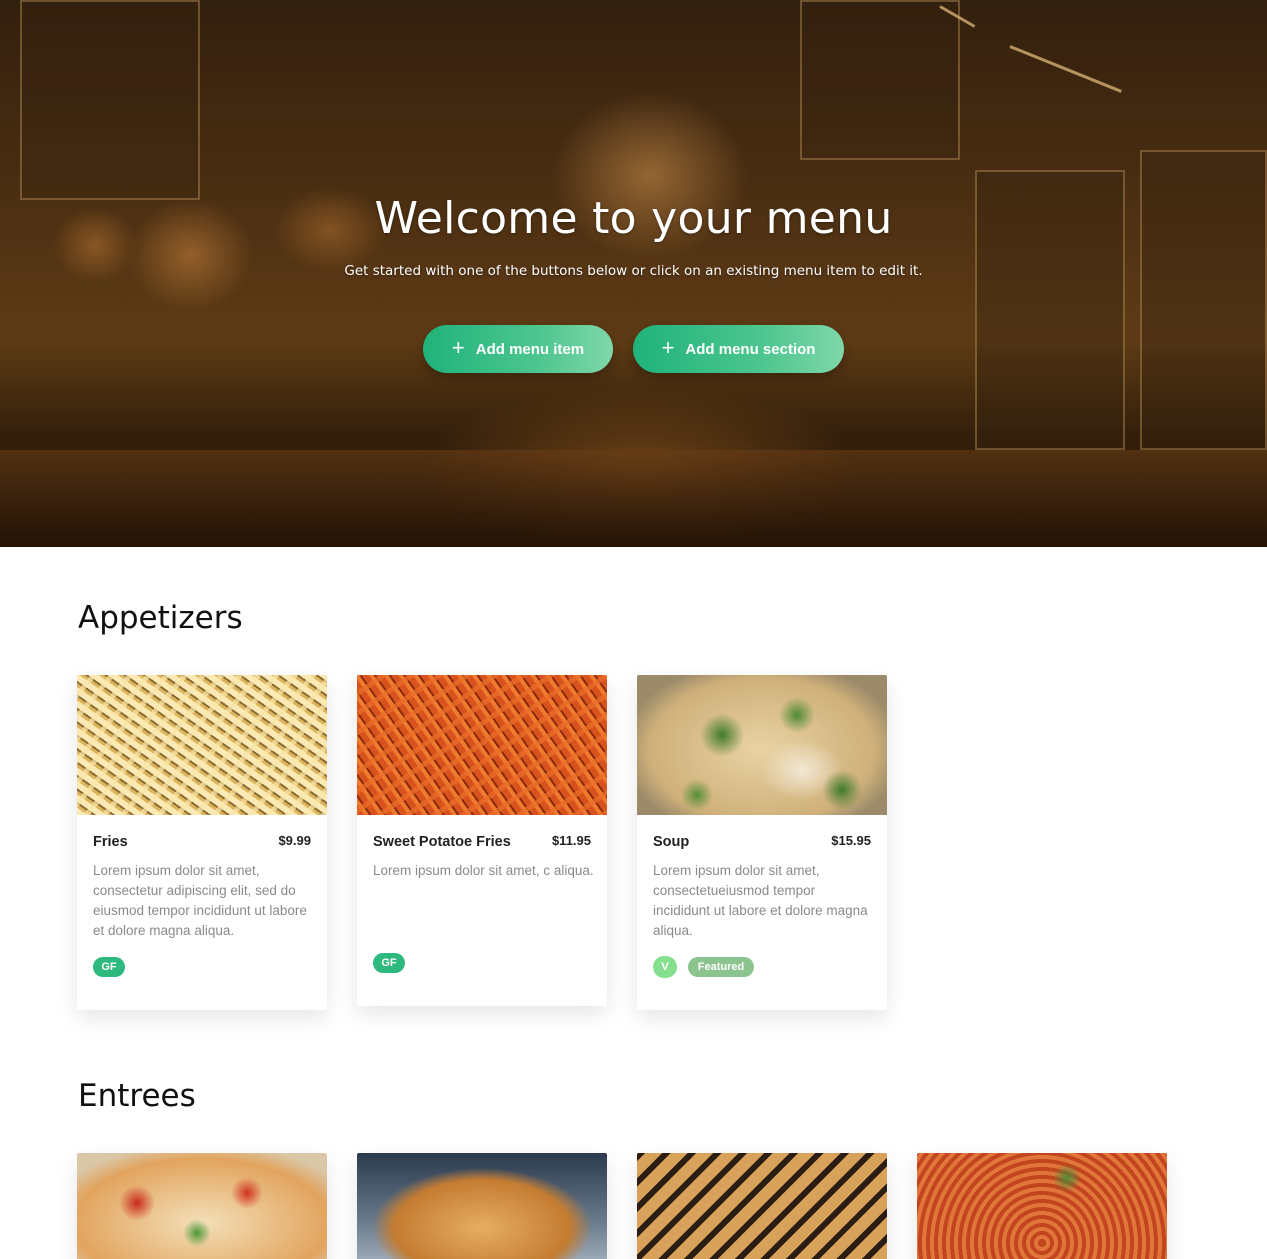  Describe the element at coordinates (851, 840) in the screenshot. I see `menu-item-price: $15.95` at that location.